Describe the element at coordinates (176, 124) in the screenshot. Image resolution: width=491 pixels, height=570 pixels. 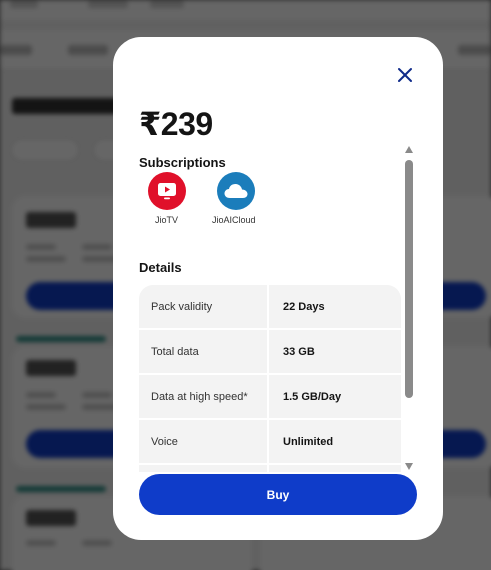
I see `plan-price: ₹239` at that location.